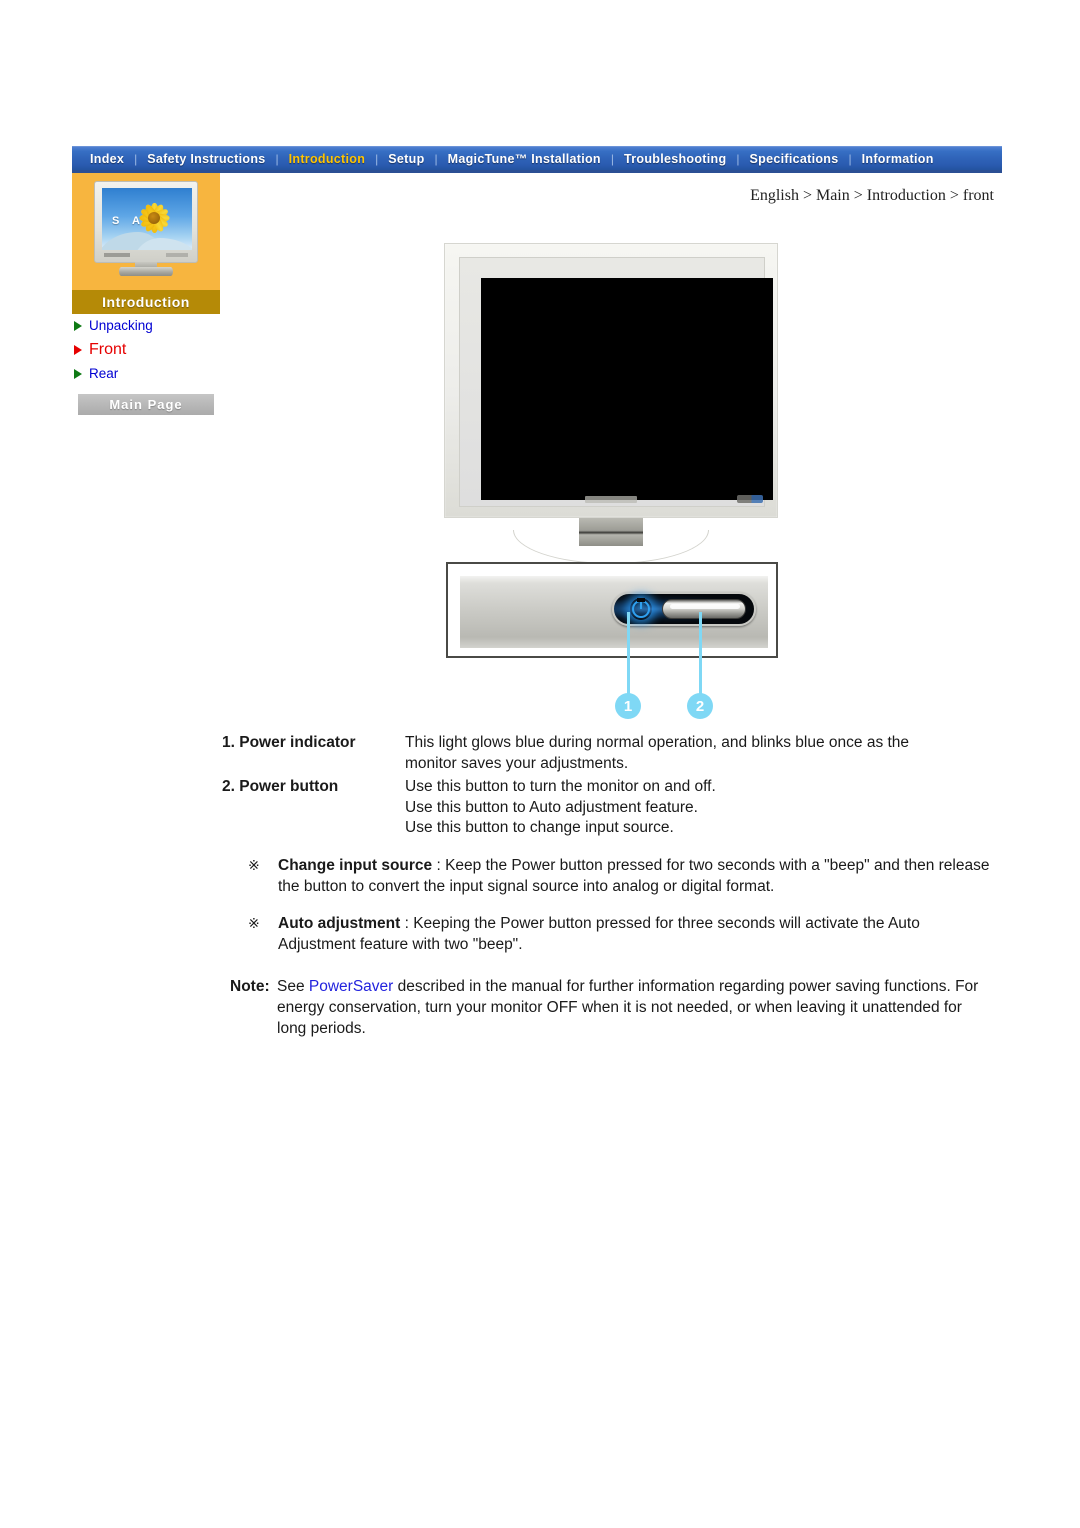 The height and width of the screenshot is (1528, 1080). I want to click on power-button, so click(704, 609).